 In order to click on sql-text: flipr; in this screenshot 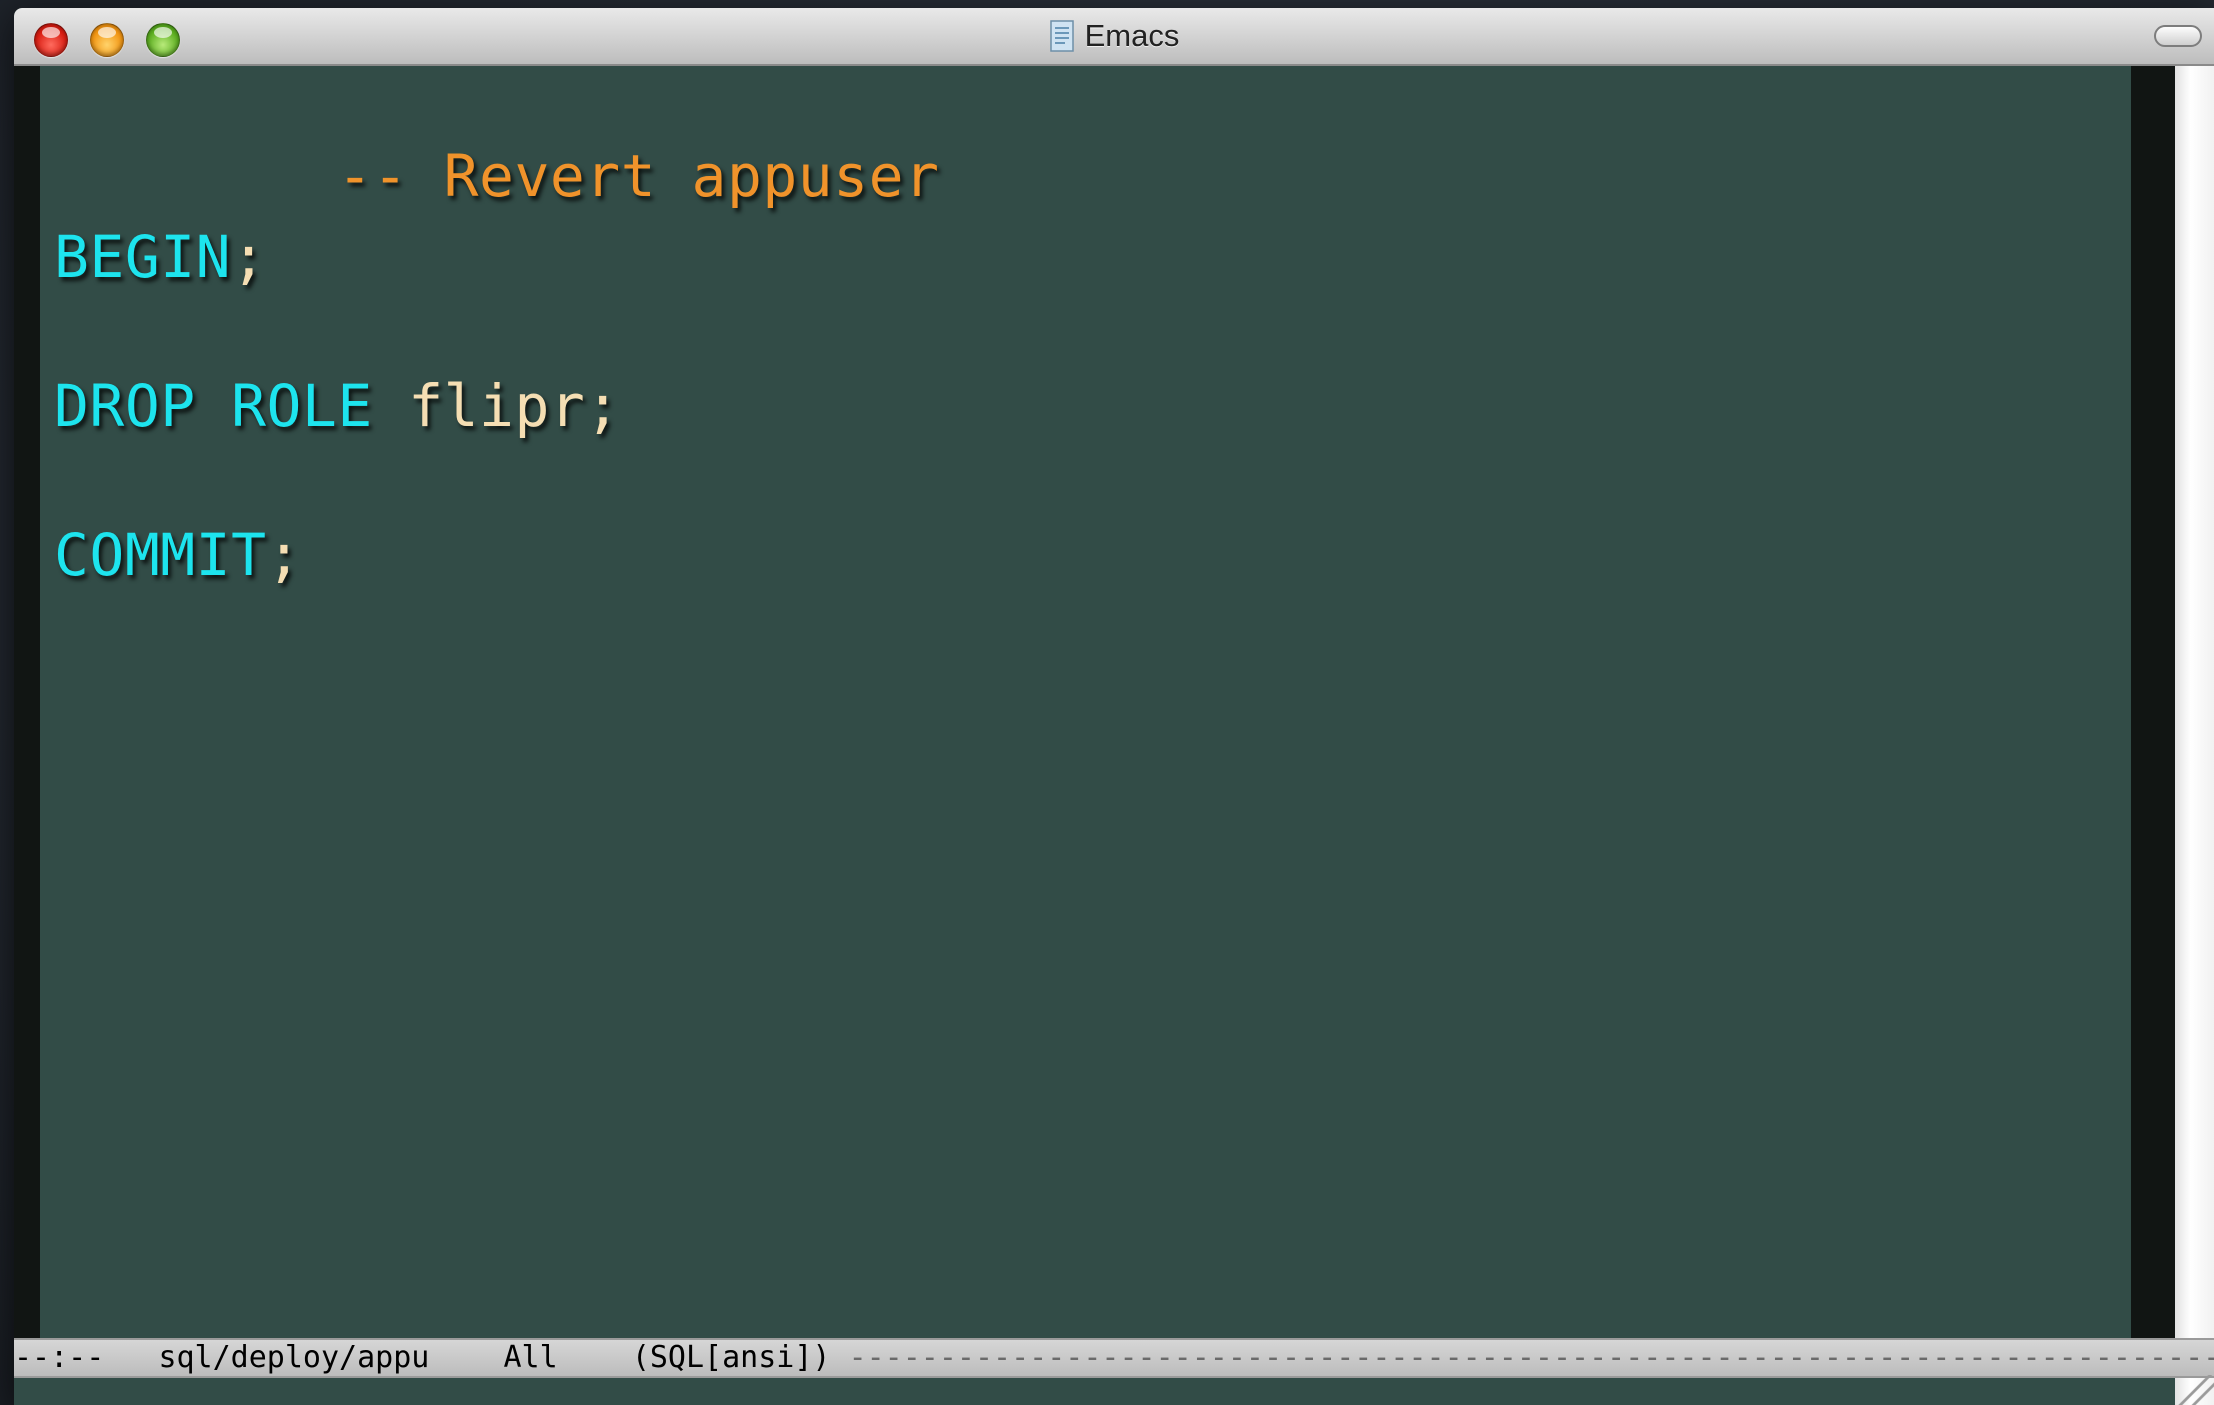, I will do `click(496, 406)`.